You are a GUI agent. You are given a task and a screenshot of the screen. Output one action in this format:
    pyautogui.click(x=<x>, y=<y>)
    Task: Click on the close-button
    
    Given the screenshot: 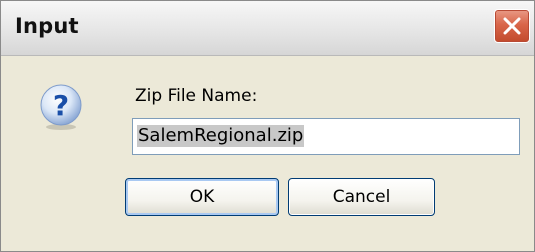 What is the action you would take?
    pyautogui.click(x=512, y=26)
    